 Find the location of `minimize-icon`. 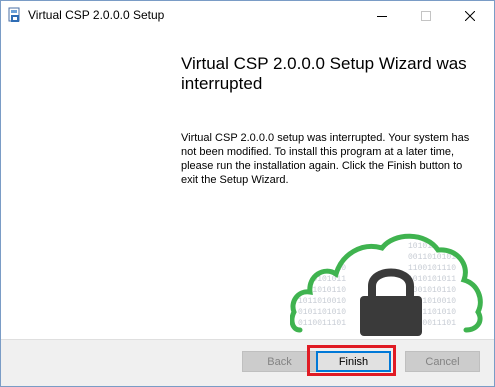

minimize-icon is located at coordinates (381, 16).